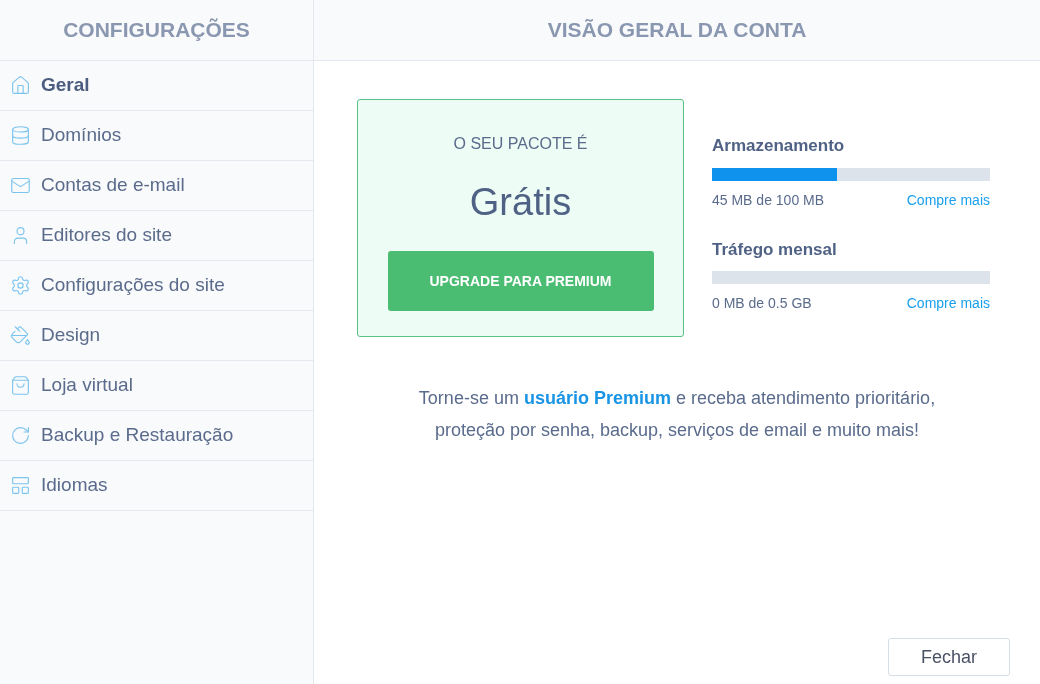  Describe the element at coordinates (20, 85) in the screenshot. I see `home-icon` at that location.